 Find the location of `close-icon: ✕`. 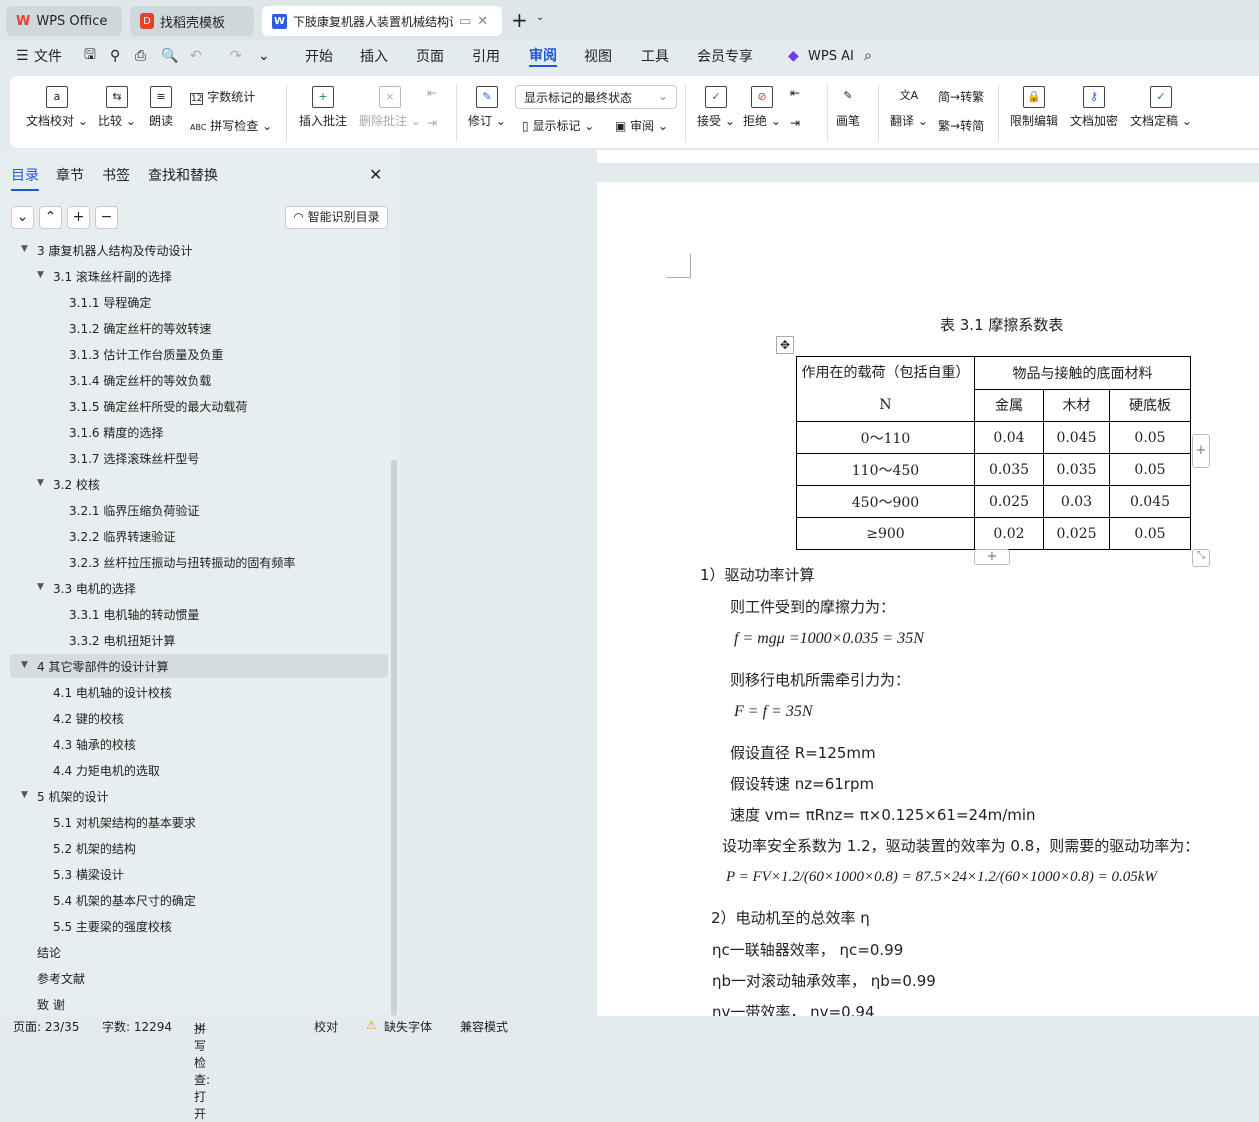

close-icon: ✕ is located at coordinates (375, 174).